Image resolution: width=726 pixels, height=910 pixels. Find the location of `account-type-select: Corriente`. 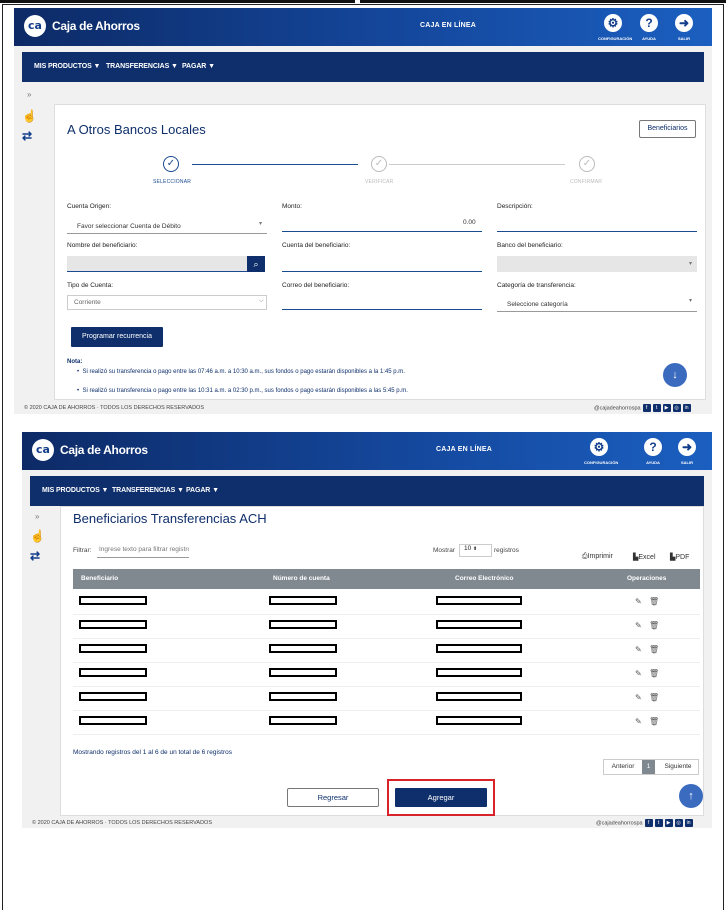

account-type-select: Corriente is located at coordinates (167, 302).